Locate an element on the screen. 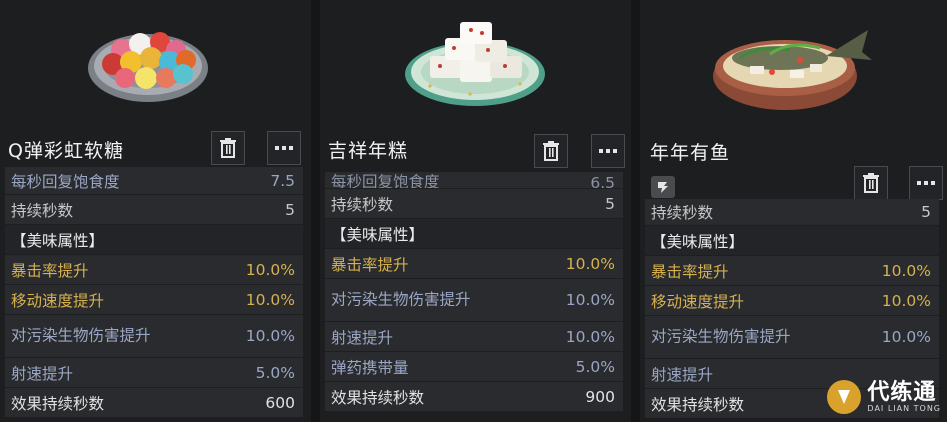 The width and height of the screenshot is (947, 422). watermark-logo: 代练通 DAI LIAN TONG is located at coordinates (884, 397).